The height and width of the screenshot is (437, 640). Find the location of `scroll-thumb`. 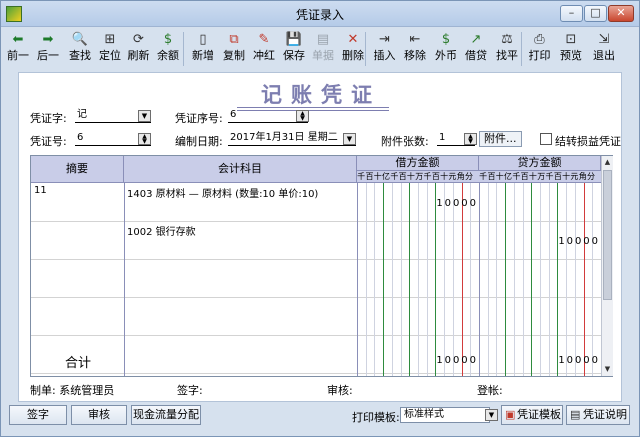

scroll-thumb is located at coordinates (607, 235).